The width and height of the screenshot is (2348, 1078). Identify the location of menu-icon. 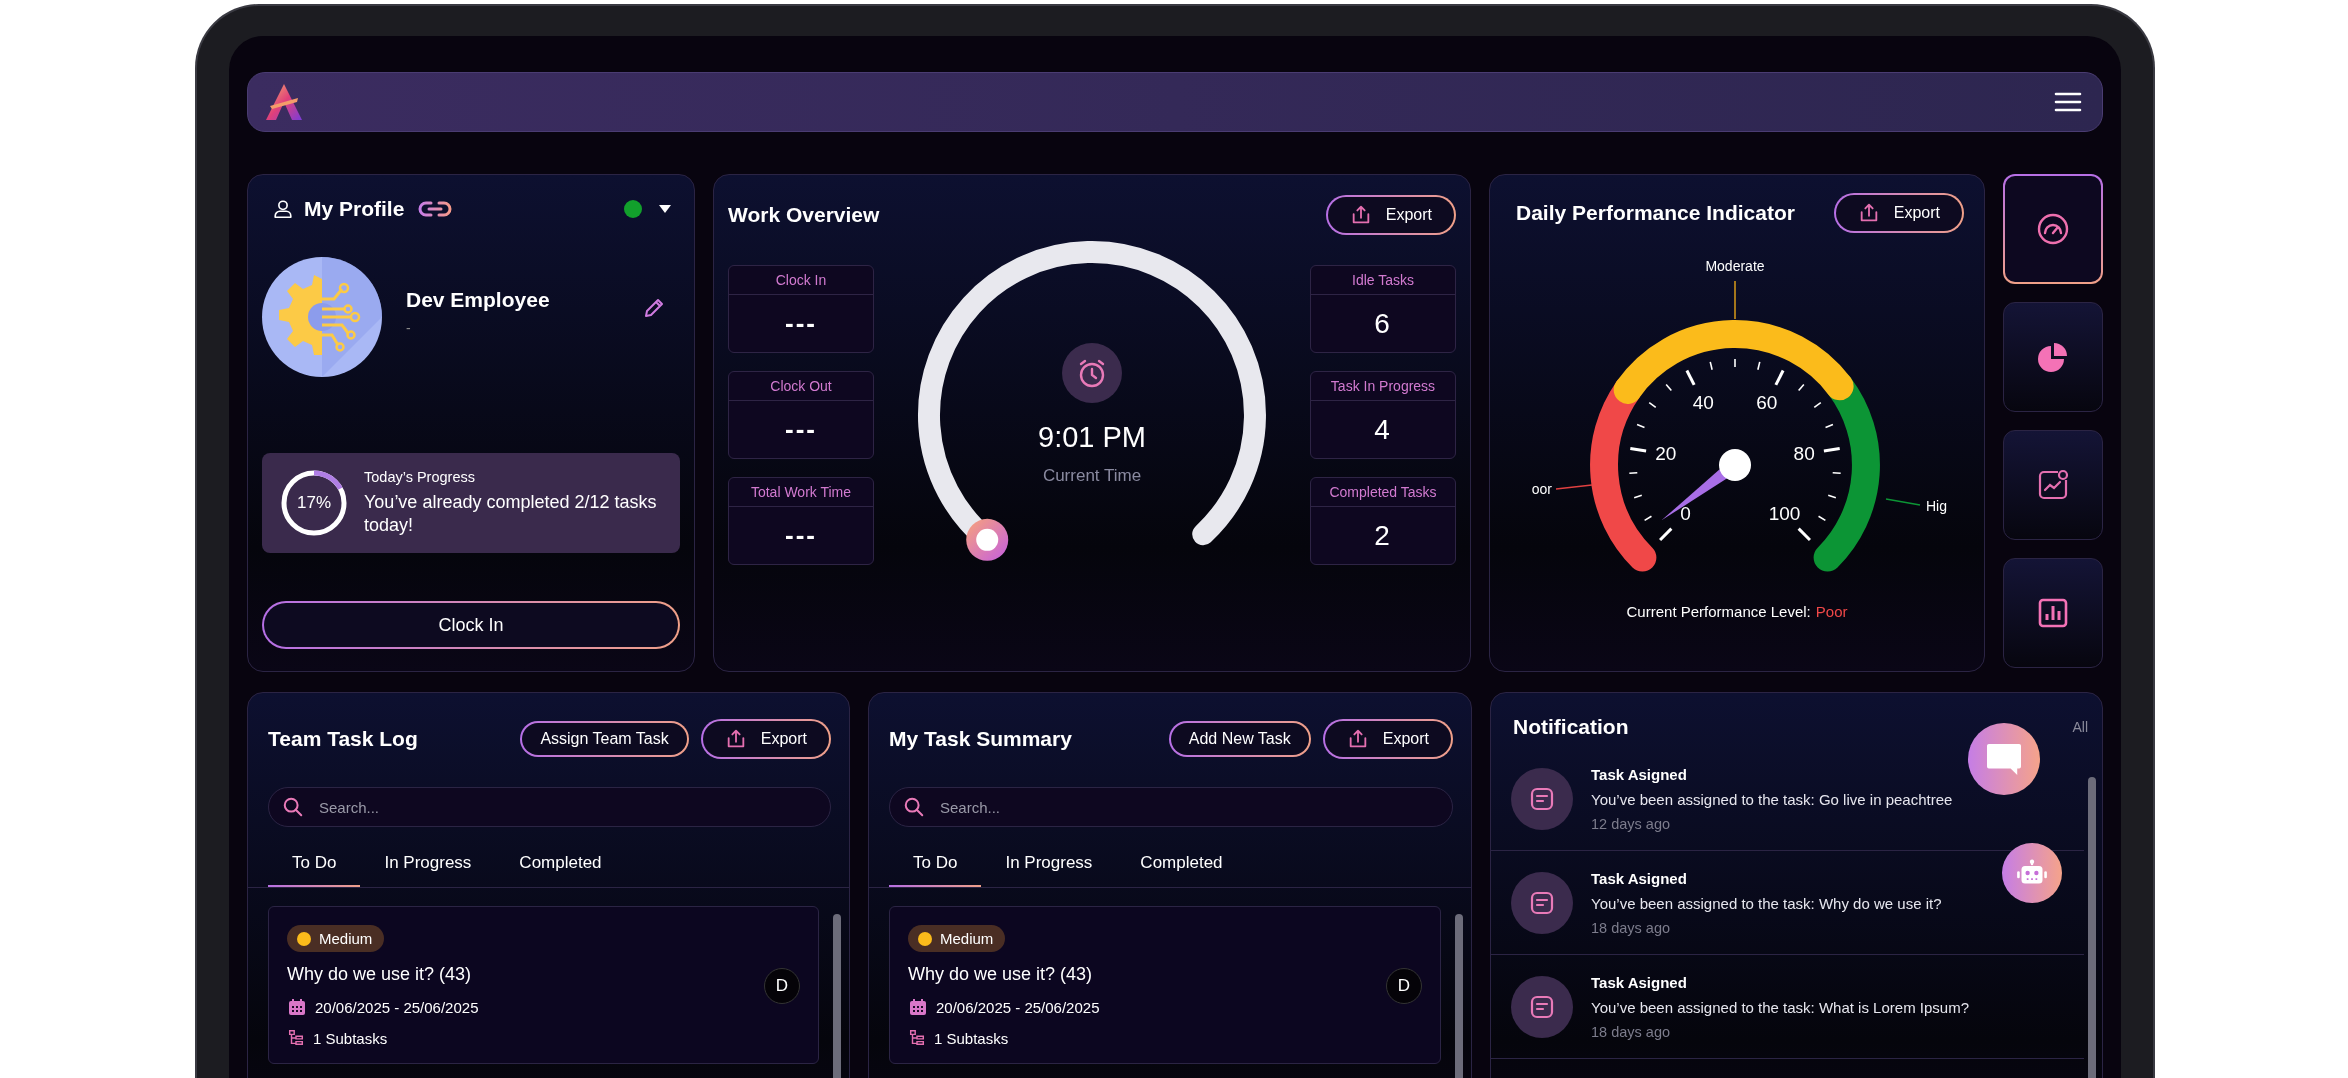
(2068, 102).